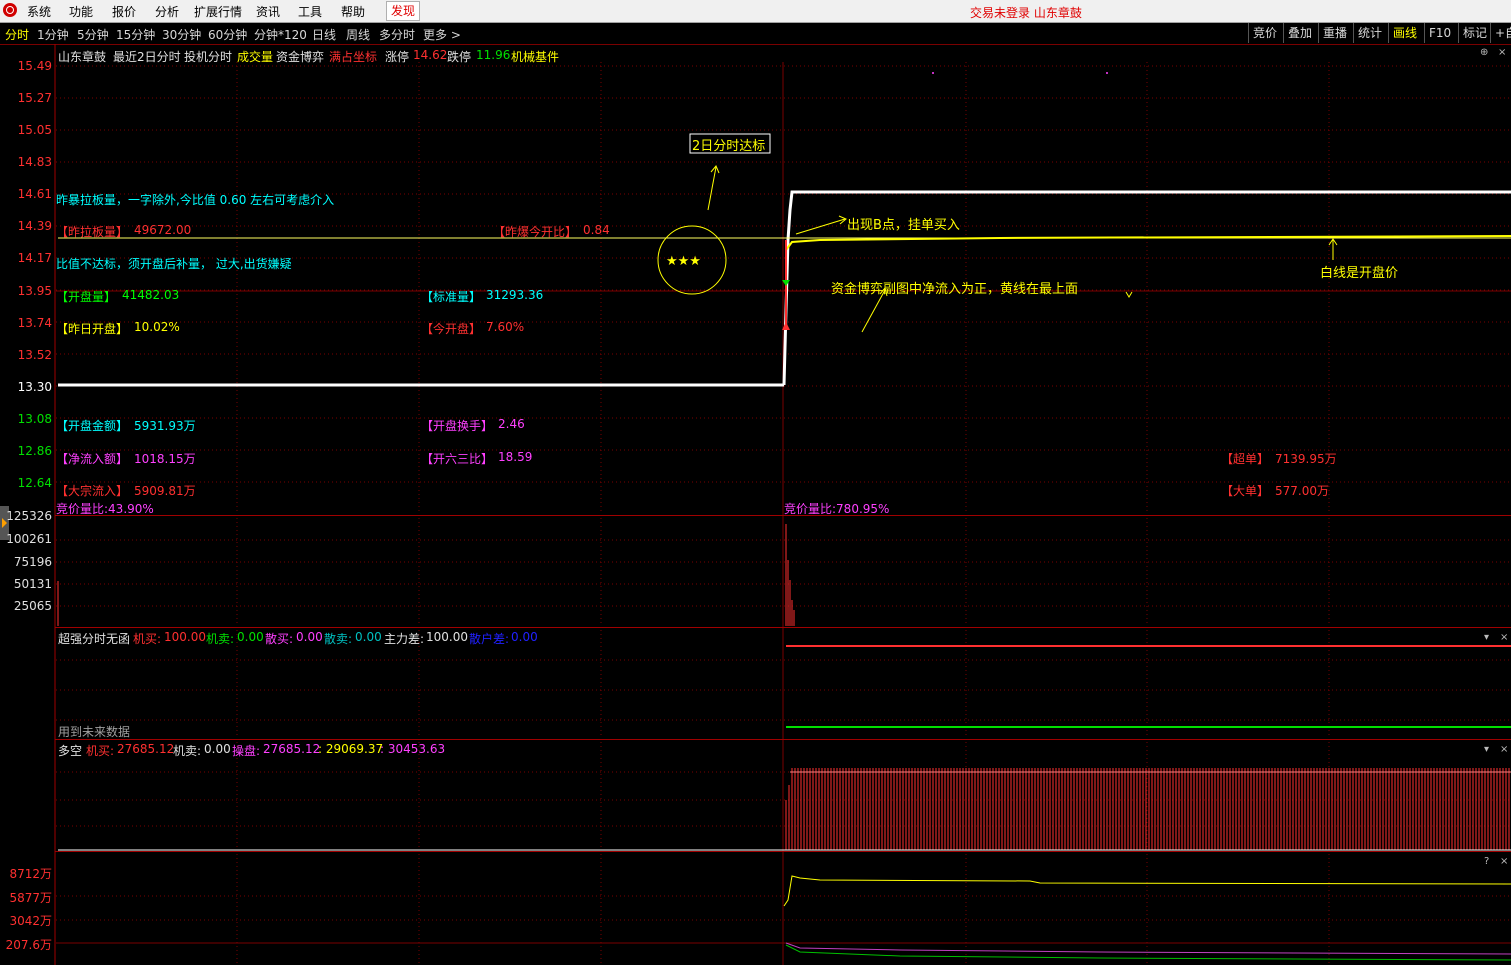 The image size is (1511, 965). I want to click on open-turnover: 2.46, so click(511, 424).